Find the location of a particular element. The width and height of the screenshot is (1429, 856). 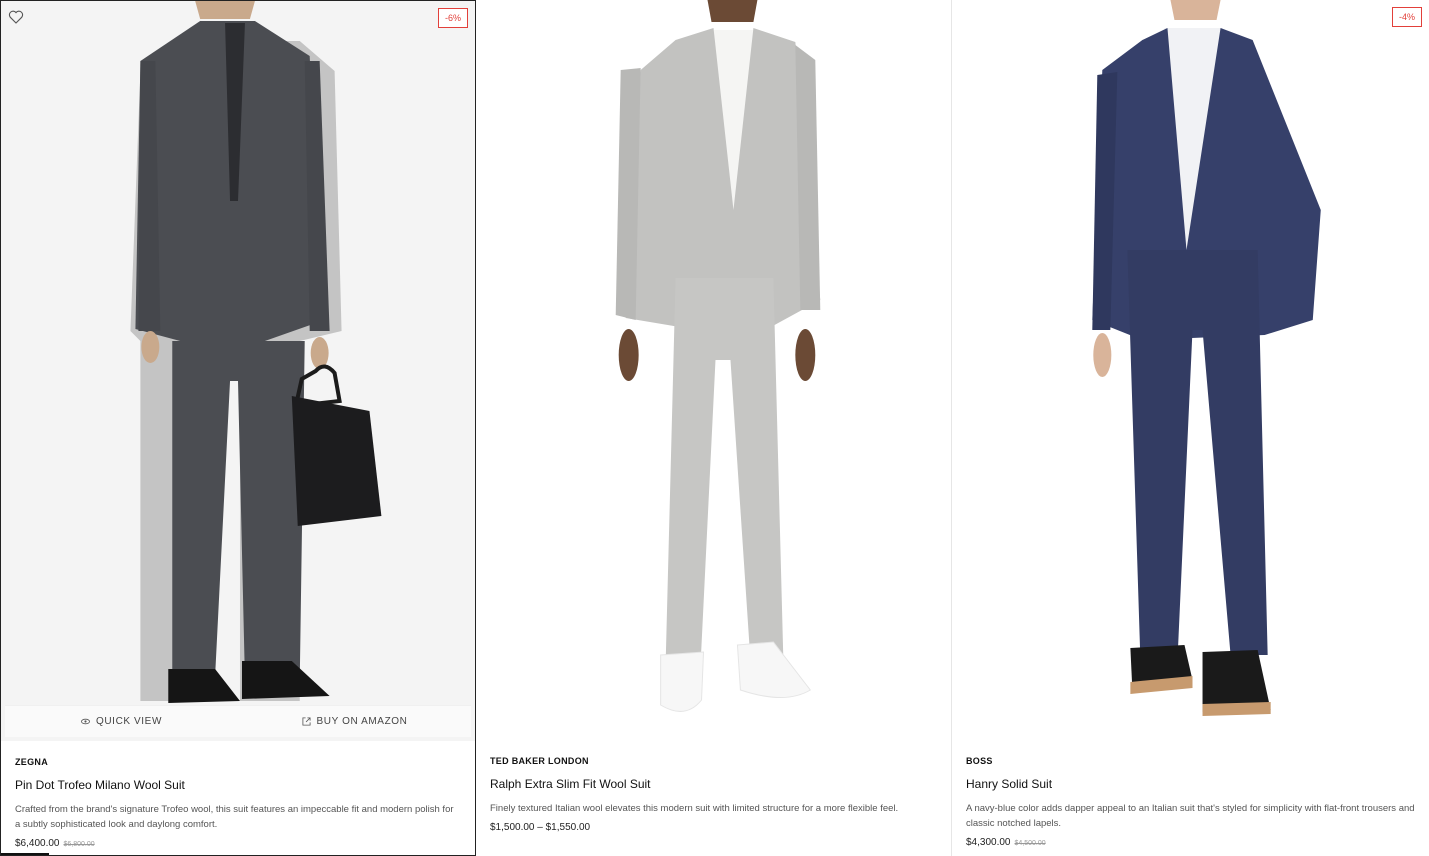

product-title: Hanry Solid Suit is located at coordinates (1190, 785).